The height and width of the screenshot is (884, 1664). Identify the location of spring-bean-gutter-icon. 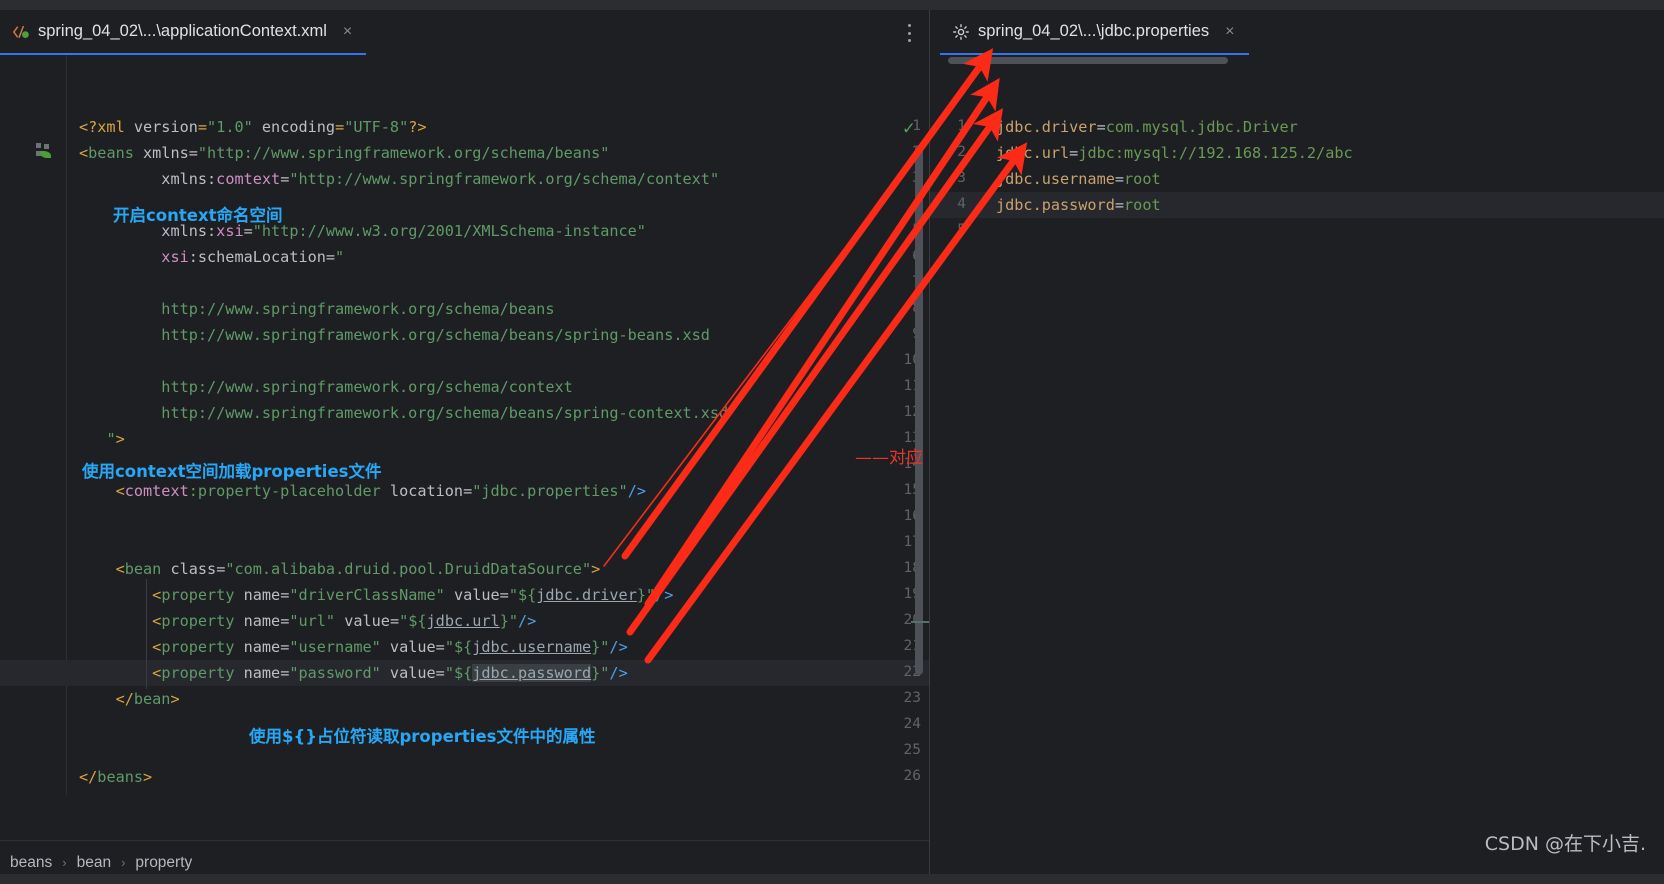
(44, 151).